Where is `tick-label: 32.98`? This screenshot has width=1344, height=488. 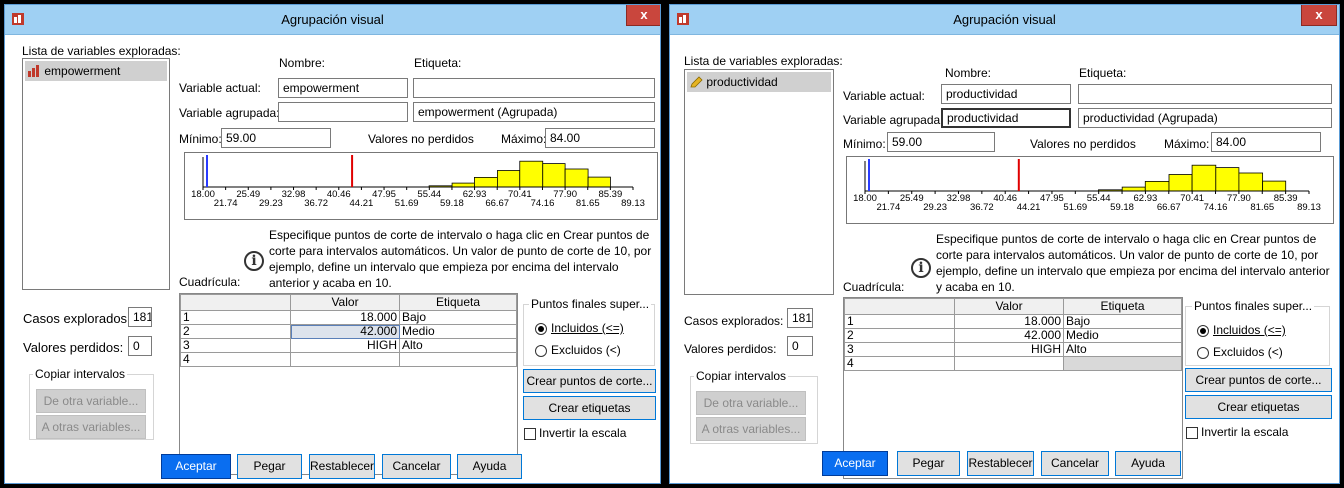
tick-label: 32.98 is located at coordinates (959, 198).